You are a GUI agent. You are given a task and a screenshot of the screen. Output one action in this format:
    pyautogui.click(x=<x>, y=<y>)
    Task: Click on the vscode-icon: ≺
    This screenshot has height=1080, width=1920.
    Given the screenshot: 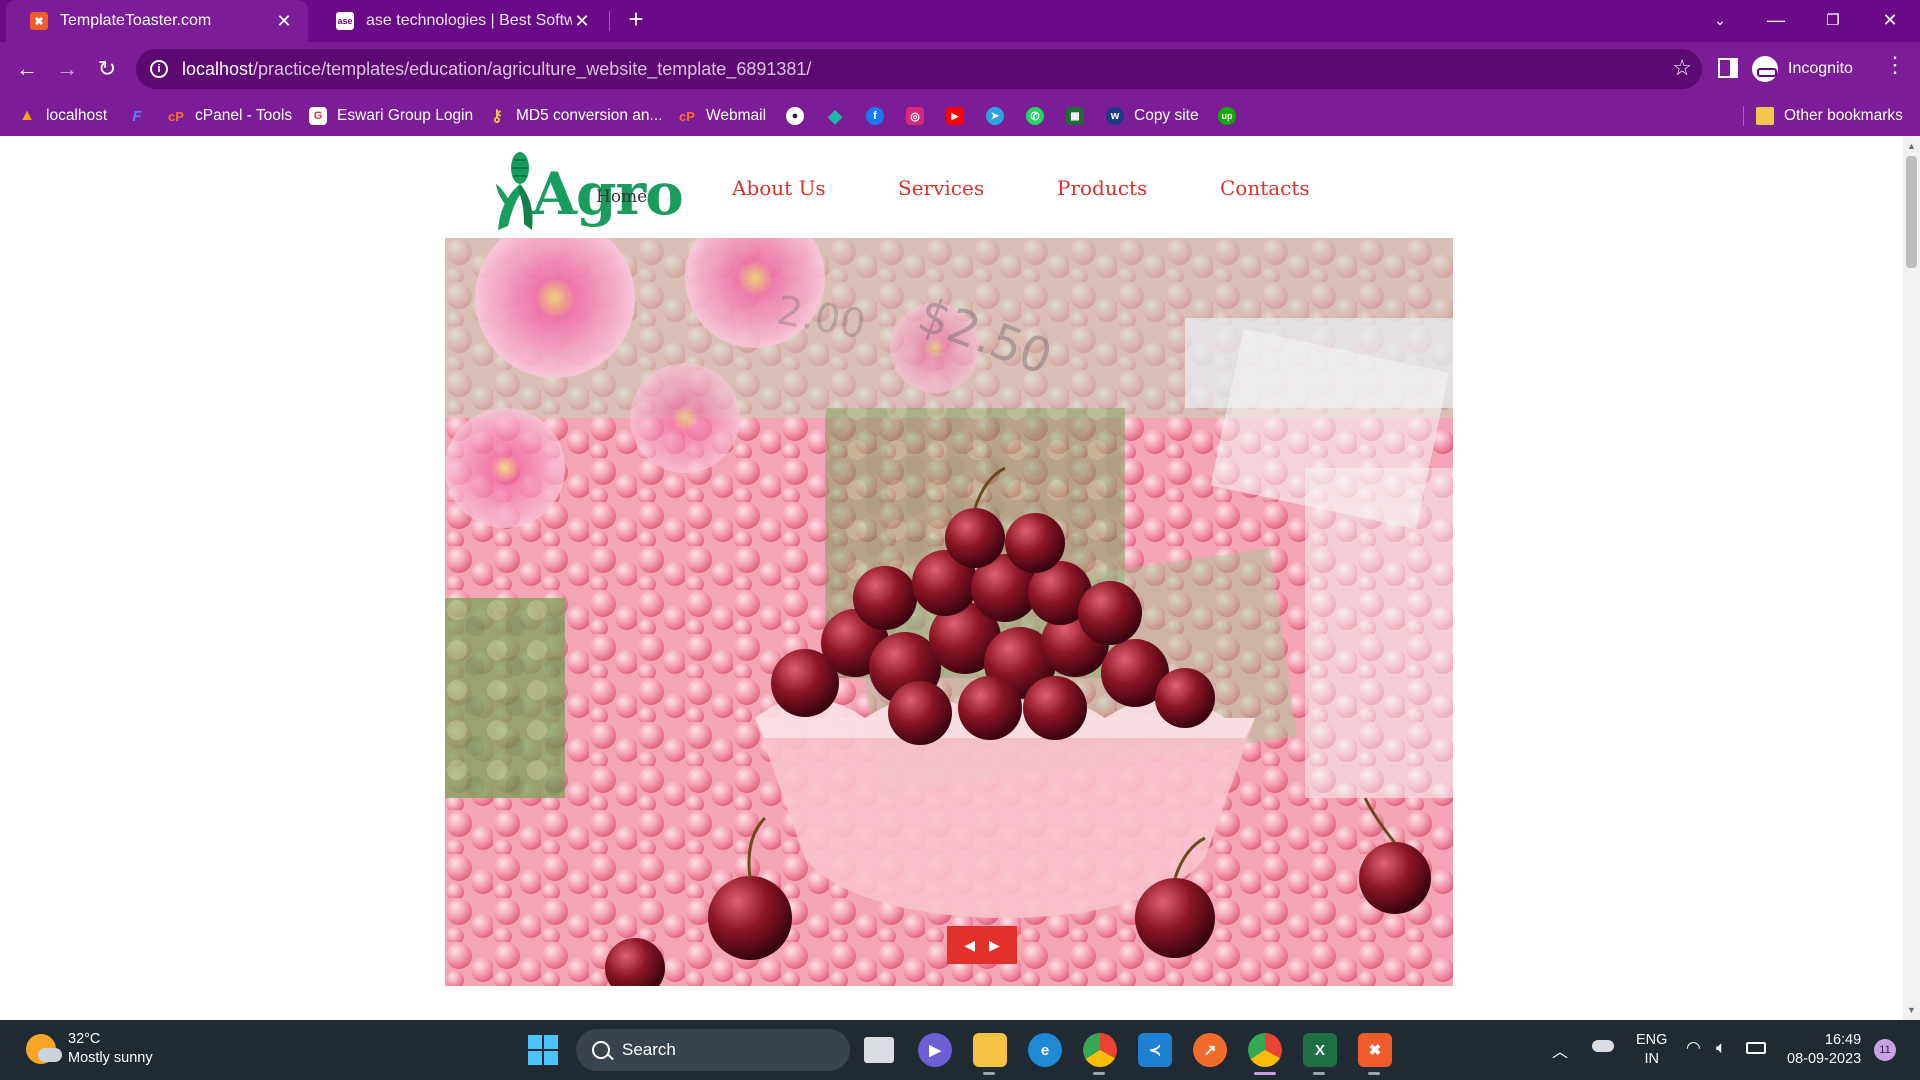 What is the action you would take?
    pyautogui.click(x=1155, y=1050)
    